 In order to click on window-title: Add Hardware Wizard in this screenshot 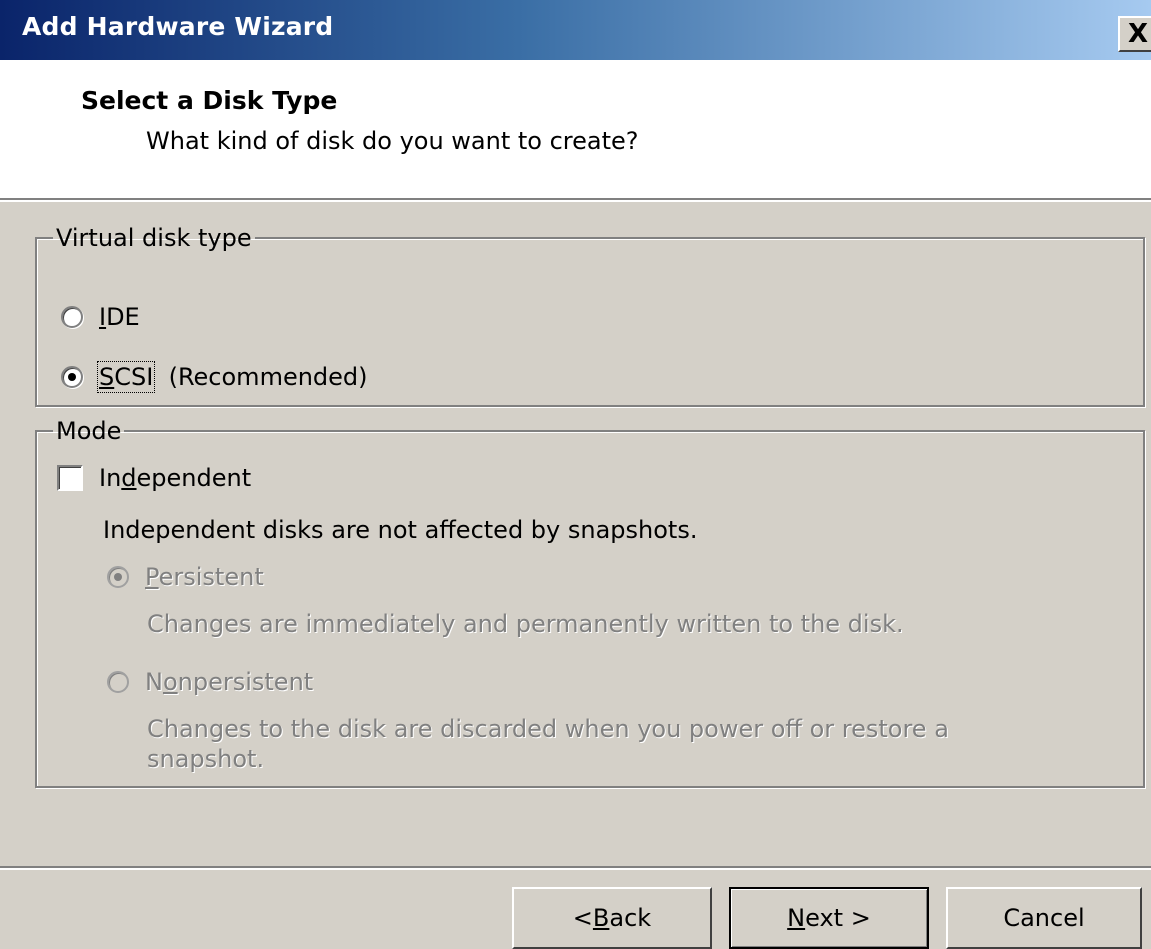, I will do `click(178, 26)`.